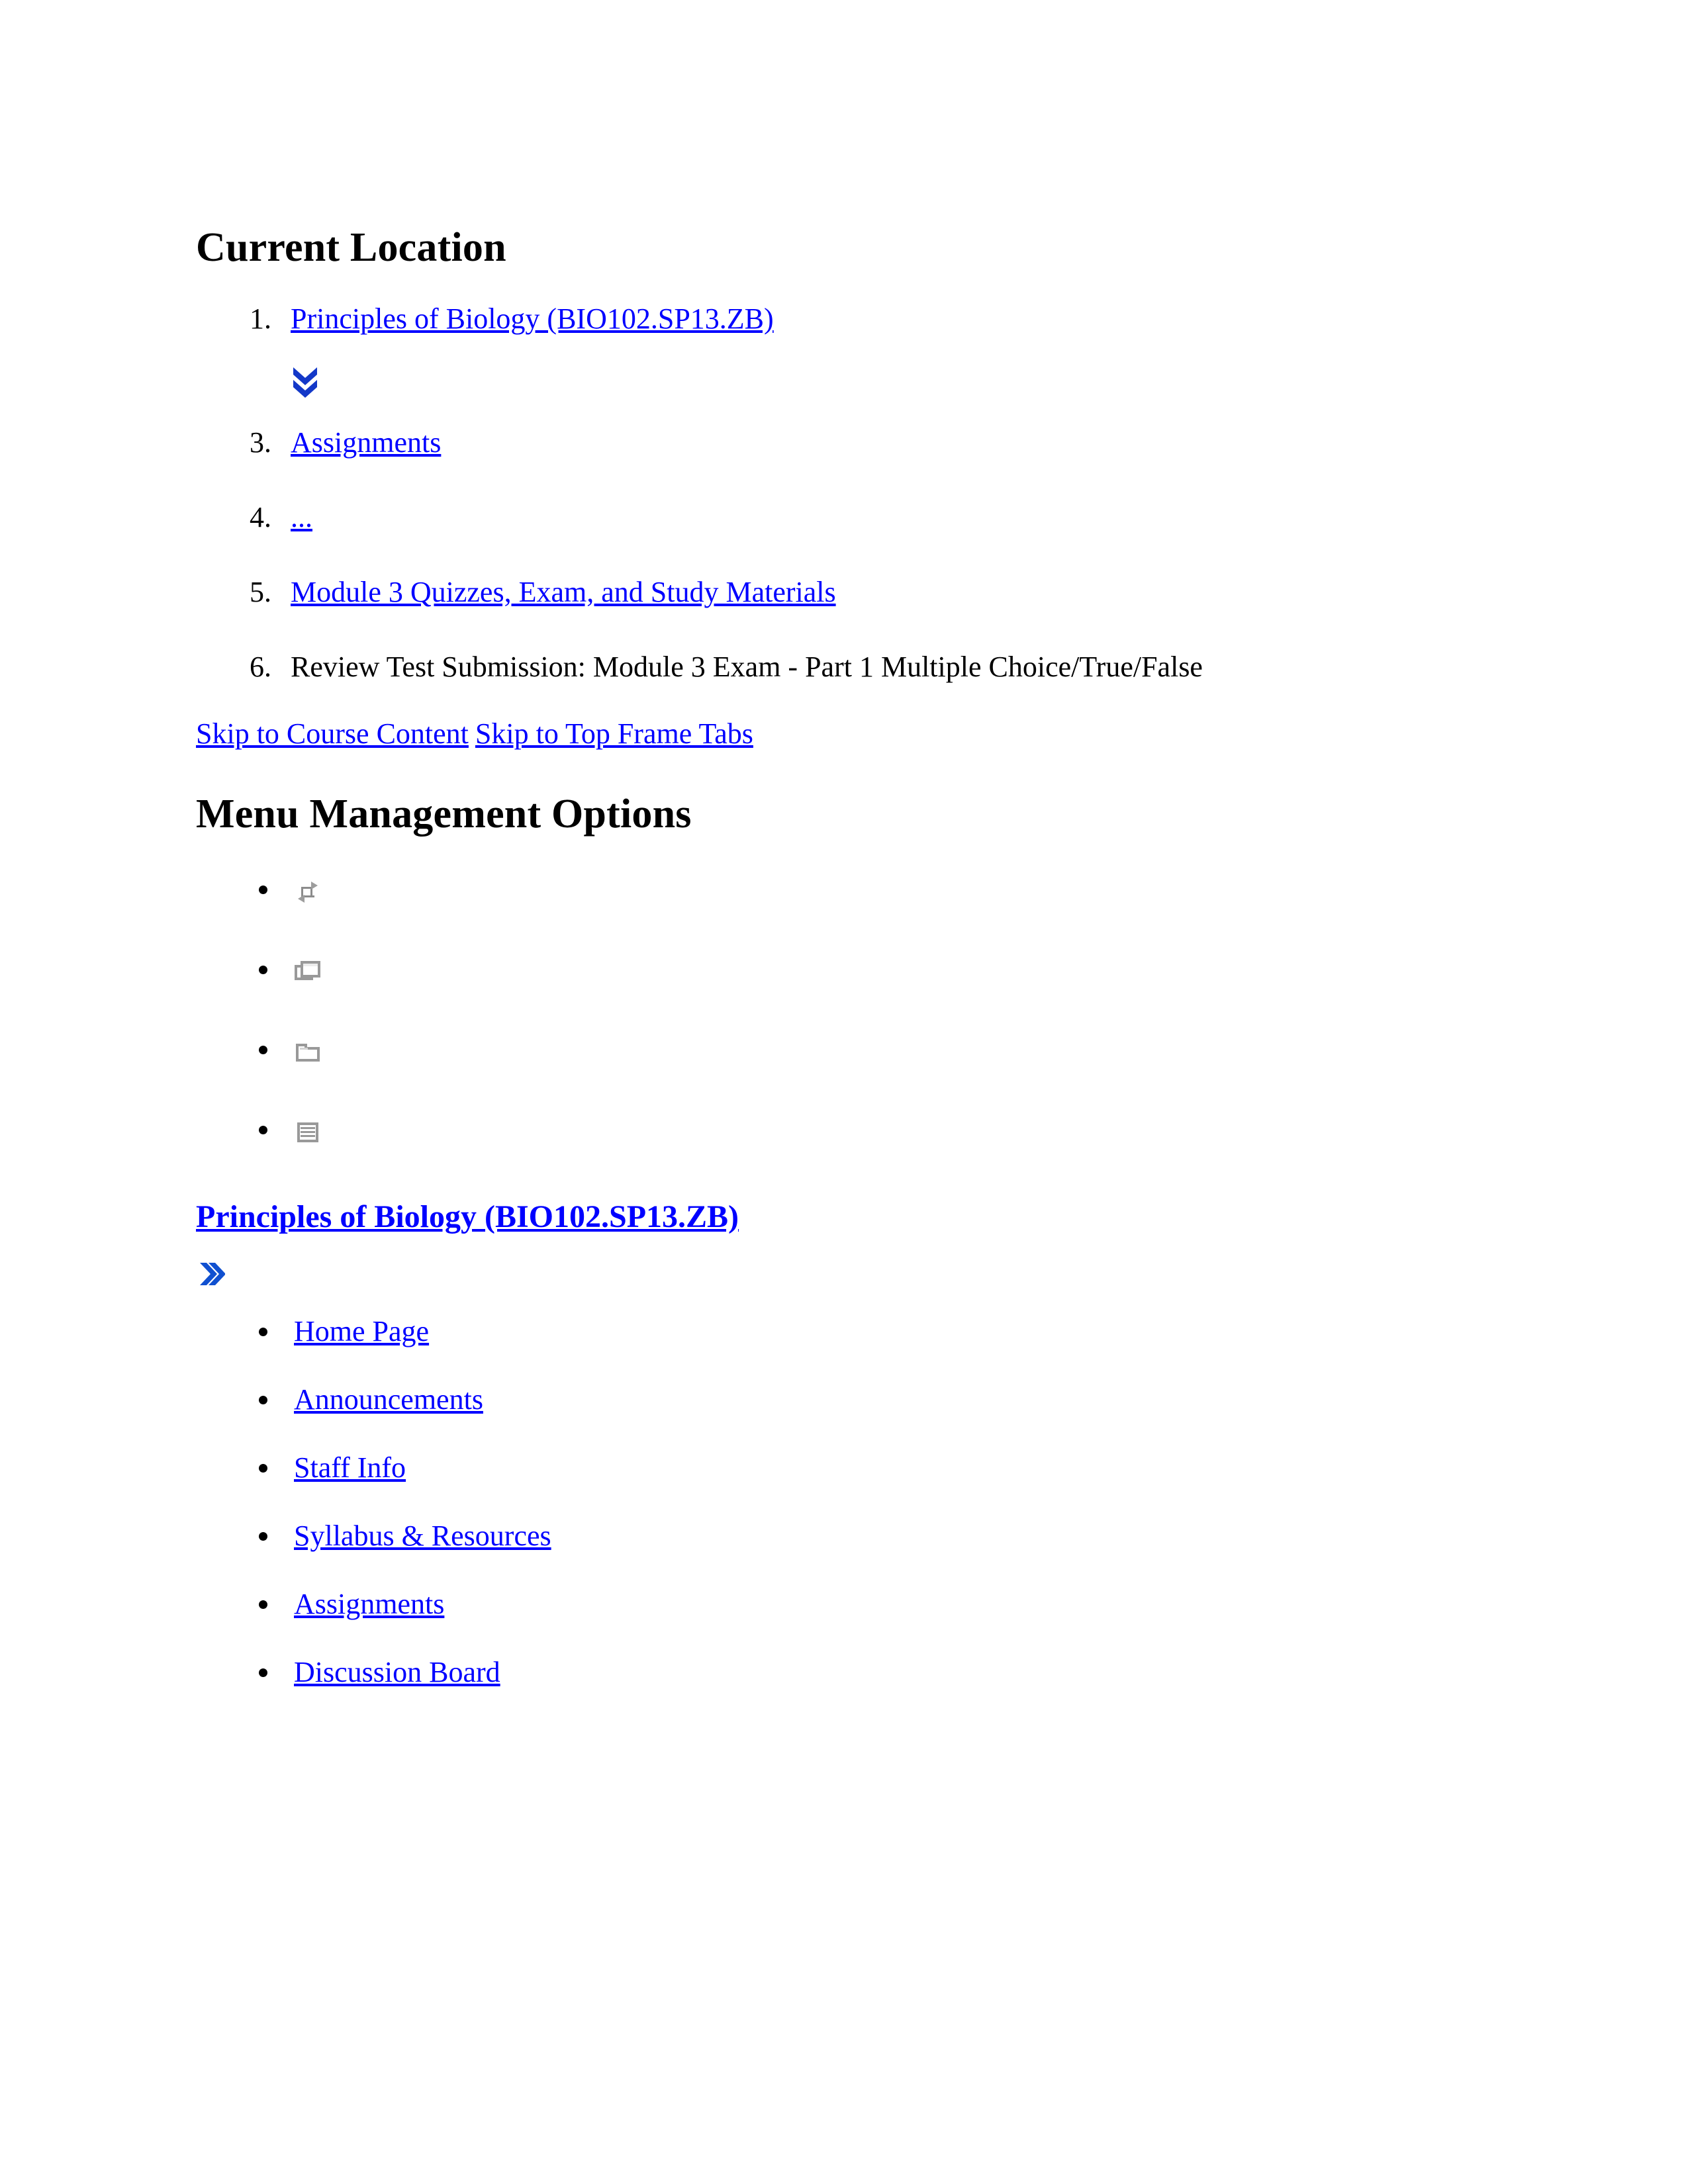 This screenshot has height=2184, width=1688. Describe the element at coordinates (397, 1672) in the screenshot. I see `course-menu-item-discussion-board: Discussion Board` at that location.